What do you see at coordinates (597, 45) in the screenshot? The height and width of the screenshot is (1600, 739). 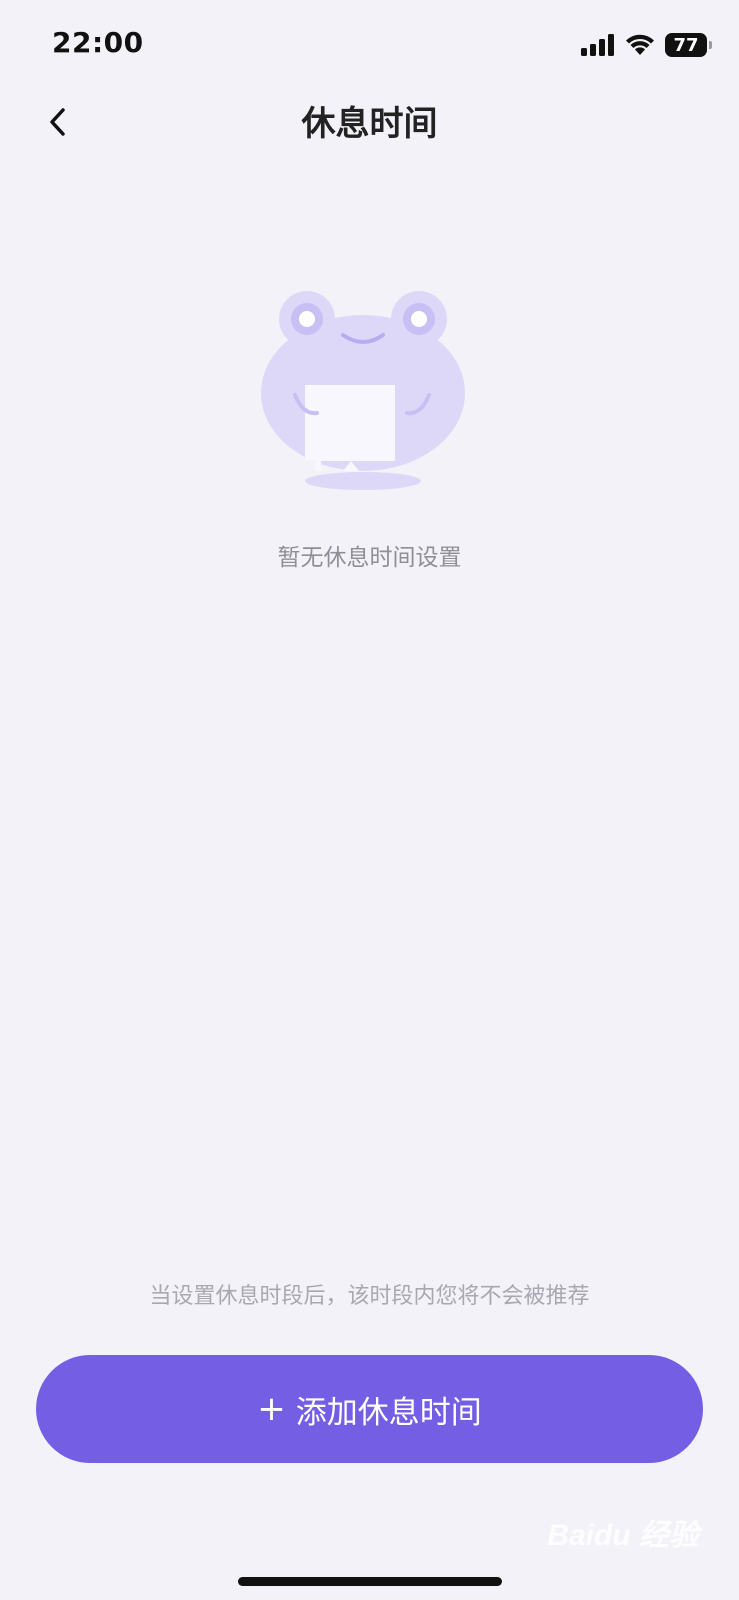 I see `cellular-signal-icon` at bounding box center [597, 45].